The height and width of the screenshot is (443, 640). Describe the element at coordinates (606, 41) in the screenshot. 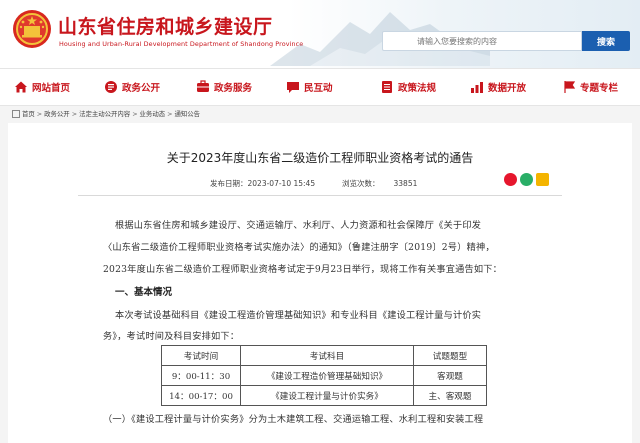

I see `search-button: 搜索` at that location.